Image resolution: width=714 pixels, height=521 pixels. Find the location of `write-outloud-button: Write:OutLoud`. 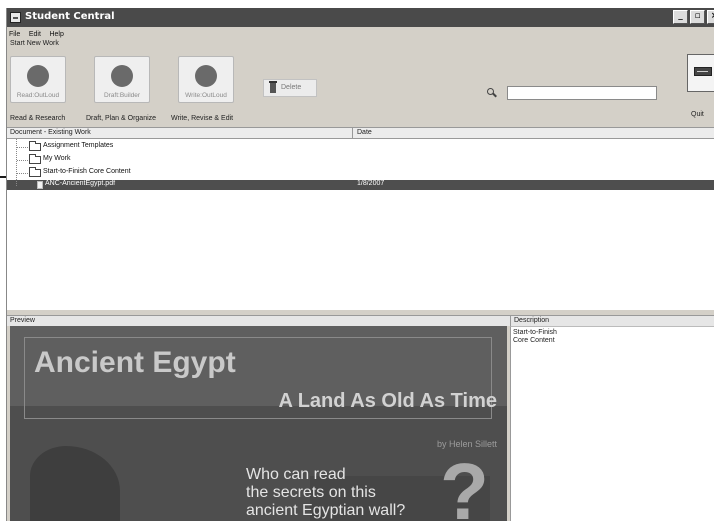

write-outloud-button: Write:OutLoud is located at coordinates (206, 79).